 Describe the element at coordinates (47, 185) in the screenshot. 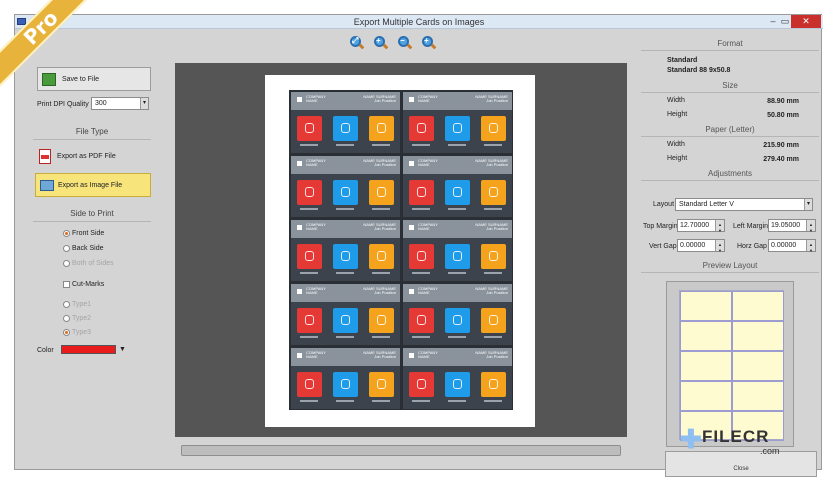

I see `image-icon` at that location.